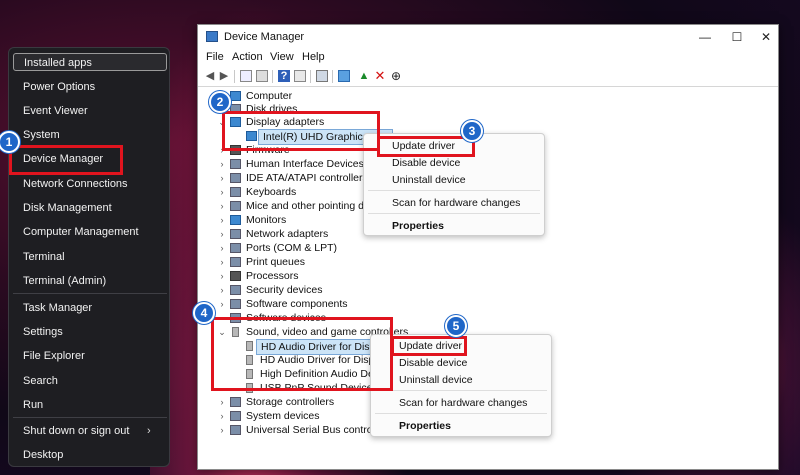 The width and height of the screenshot is (800, 475). Describe the element at coordinates (212, 36) in the screenshot. I see `device-manager-icon` at that location.